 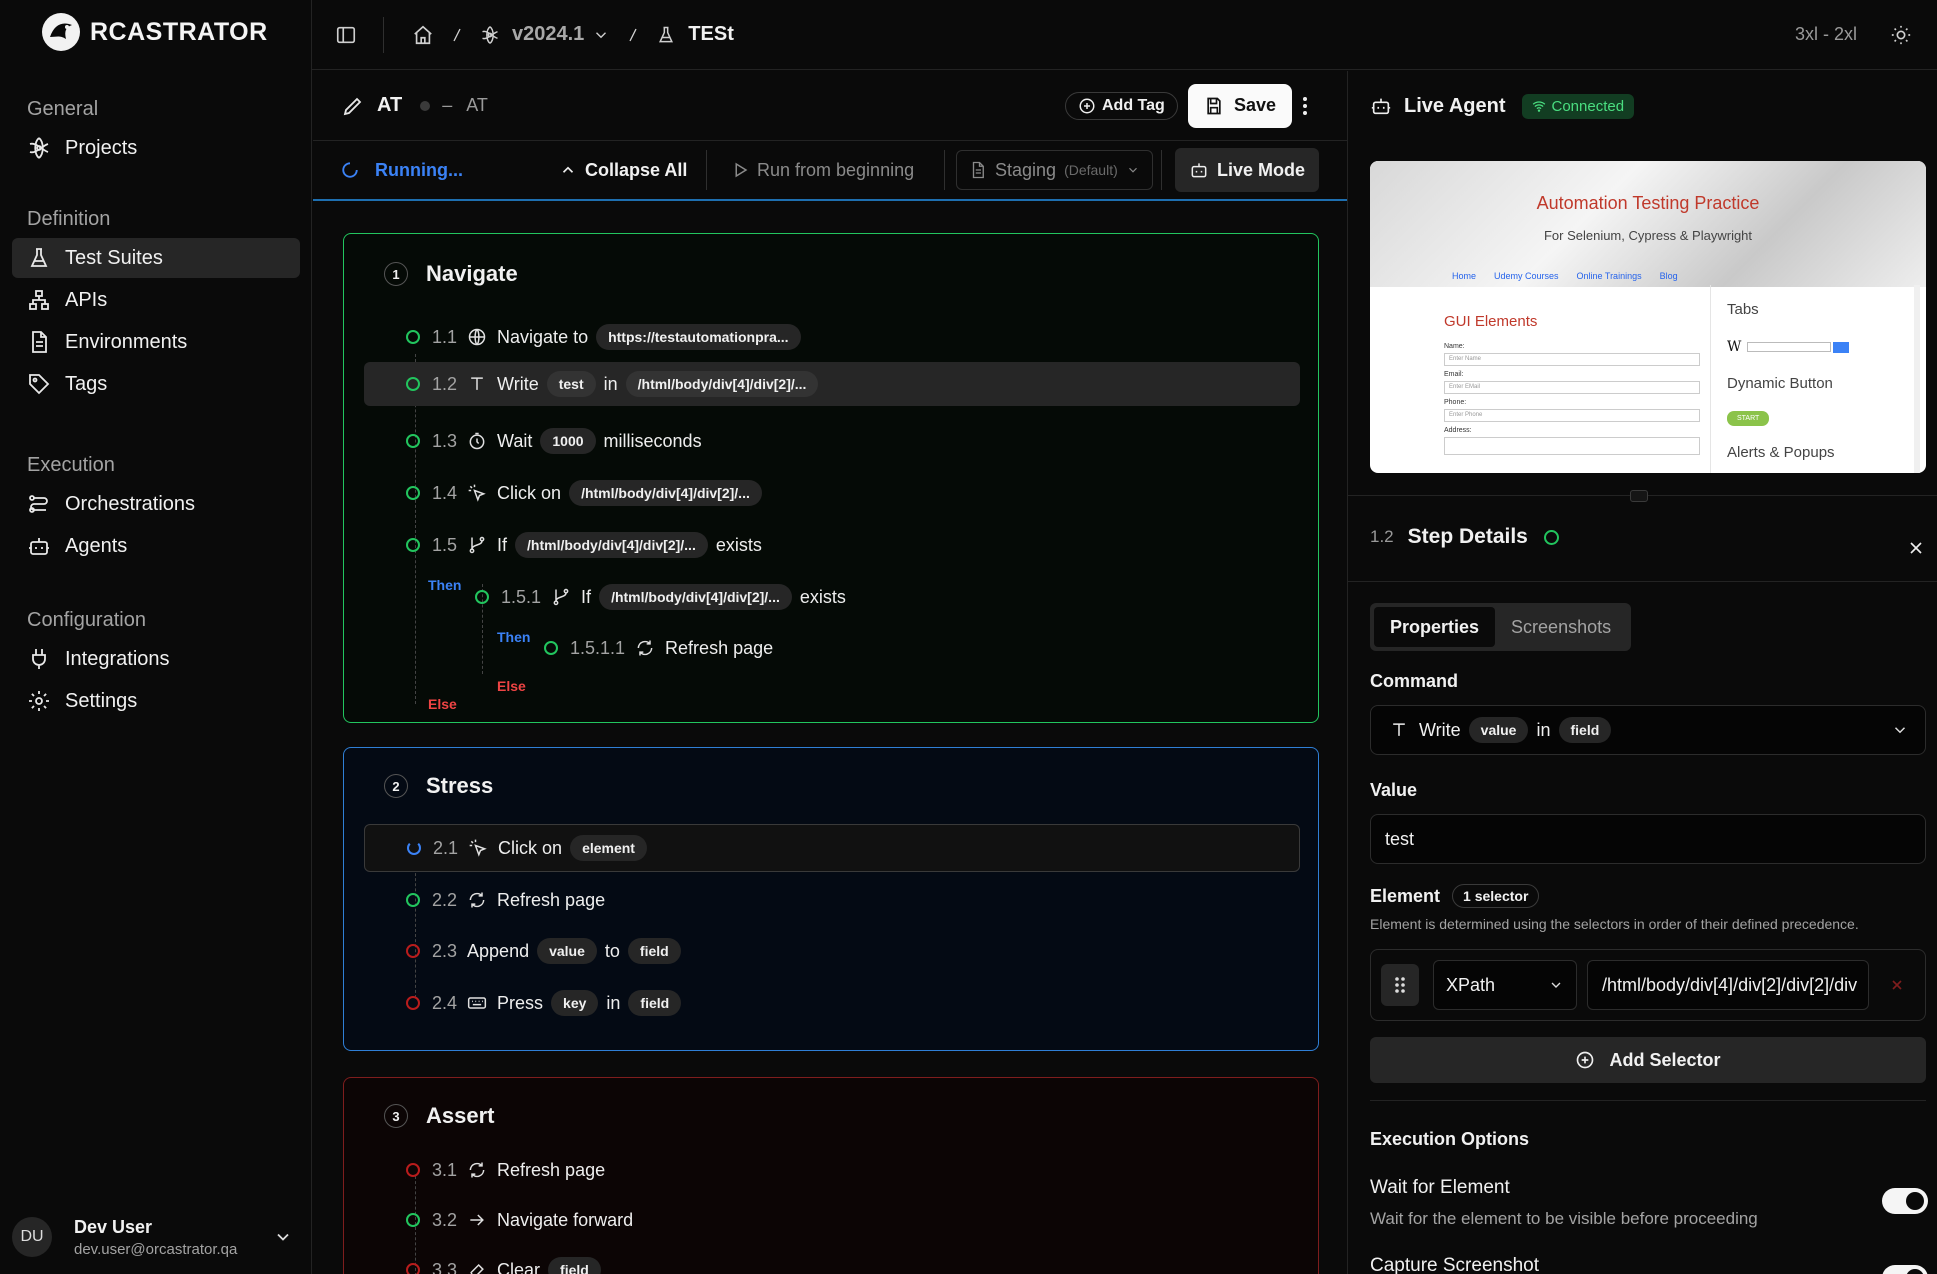 What do you see at coordinates (1526, 276) in the screenshot?
I see `preview-nav-item: Udemy Courses` at bounding box center [1526, 276].